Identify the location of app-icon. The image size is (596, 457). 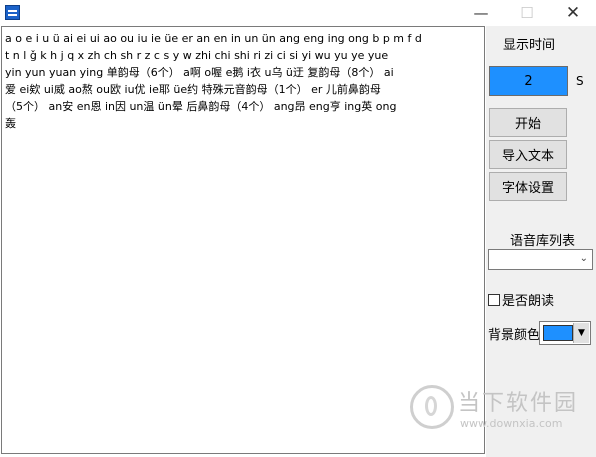
(12, 12).